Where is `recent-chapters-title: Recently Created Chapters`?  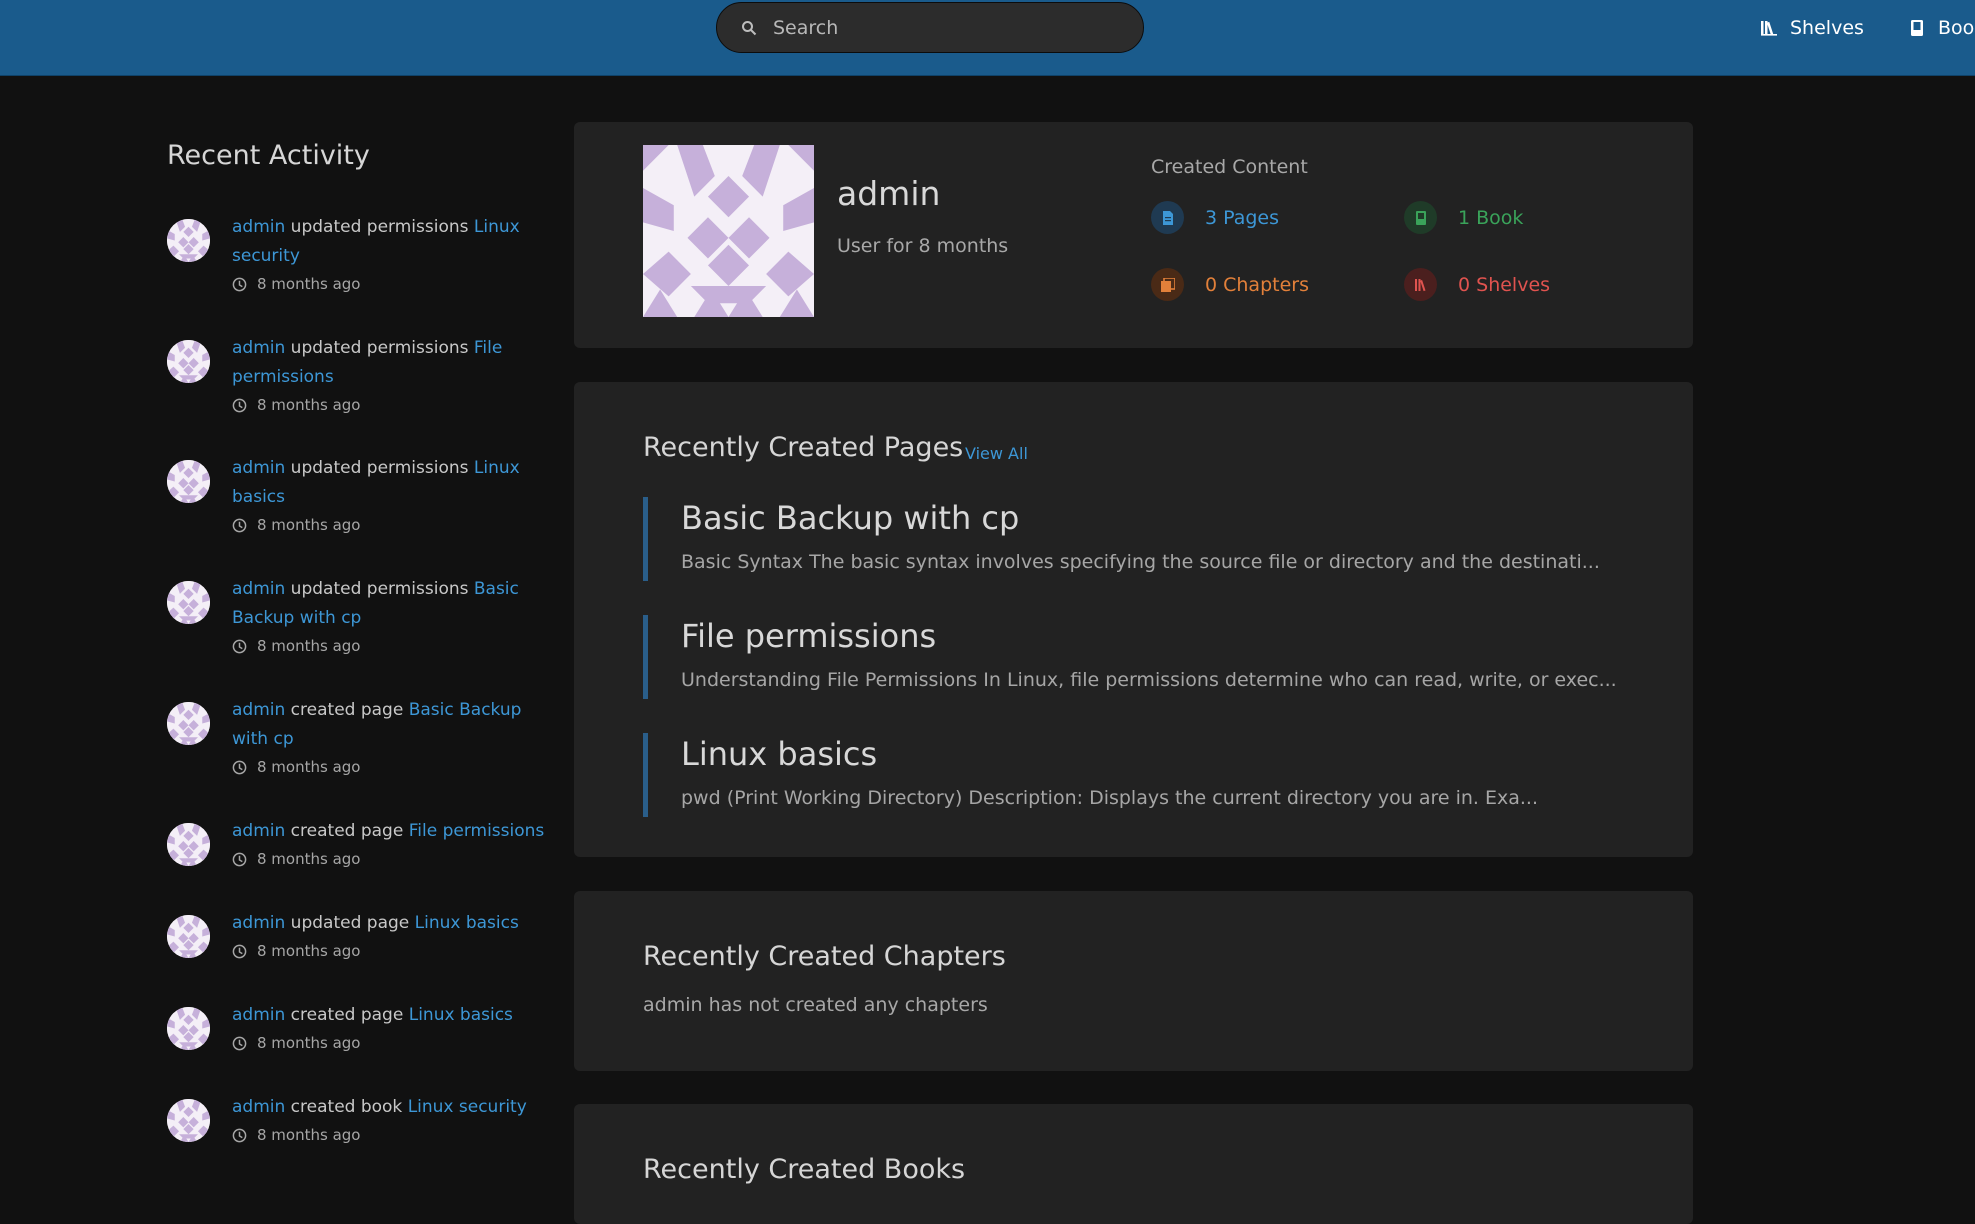
recent-chapters-title: Recently Created Chapters is located at coordinates (824, 956).